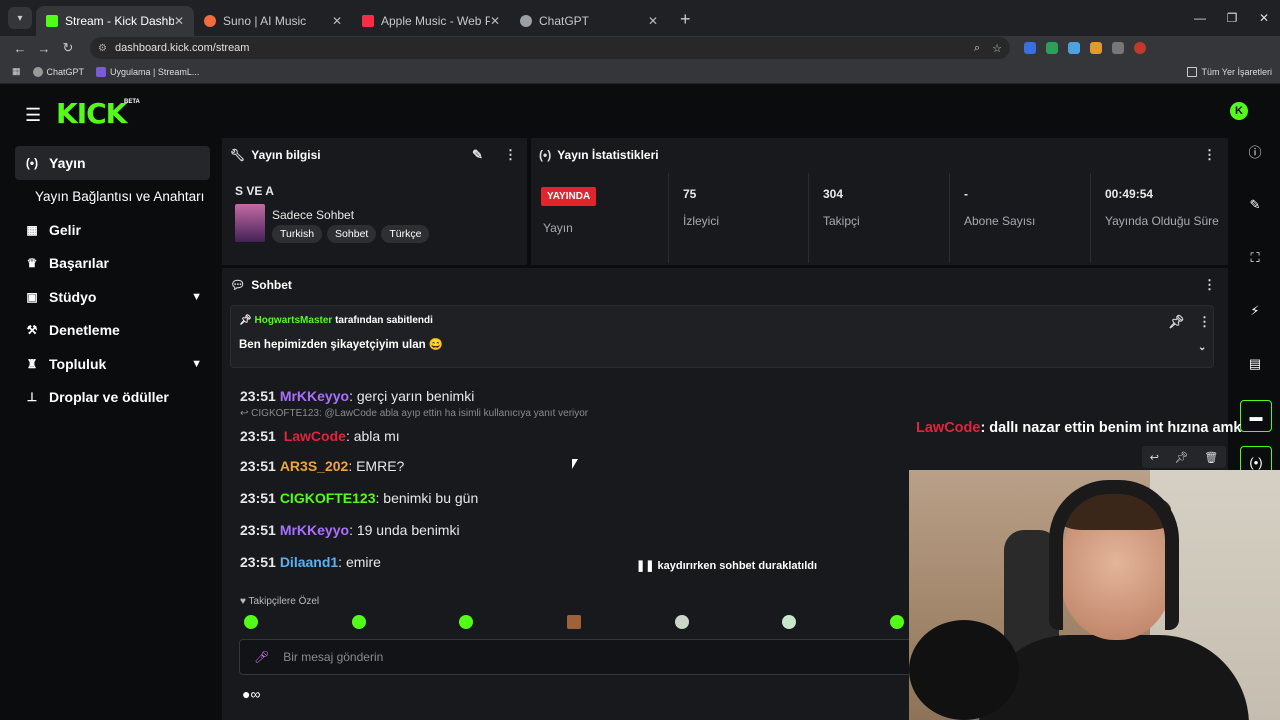  Describe the element at coordinates (20, 48) in the screenshot. I see `back-icon: ←` at that location.